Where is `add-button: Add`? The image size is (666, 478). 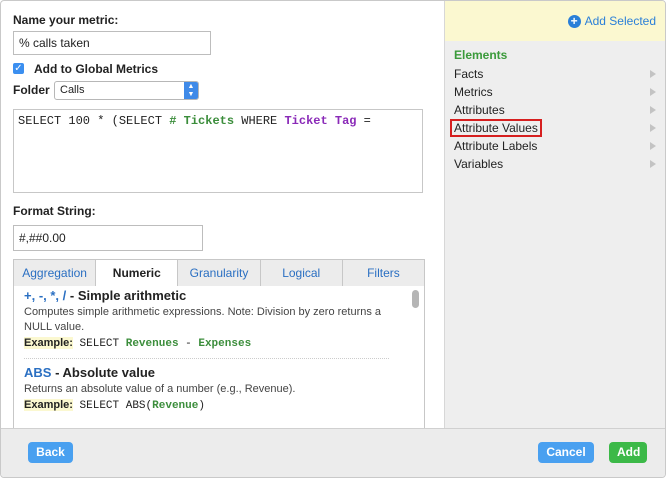 add-button: Add is located at coordinates (628, 452).